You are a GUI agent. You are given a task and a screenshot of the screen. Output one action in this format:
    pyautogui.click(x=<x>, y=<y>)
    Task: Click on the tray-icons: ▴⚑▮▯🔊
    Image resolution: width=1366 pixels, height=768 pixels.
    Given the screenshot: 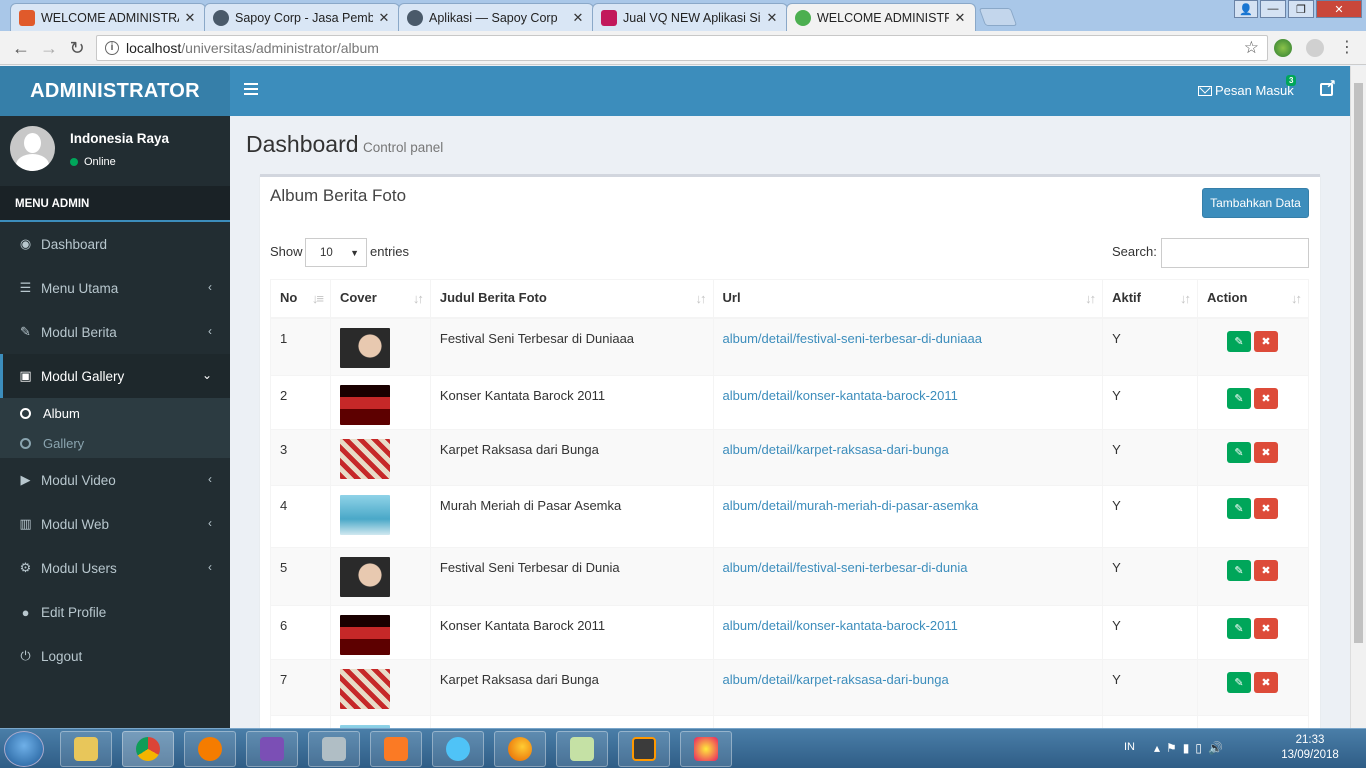 What is the action you would take?
    pyautogui.click(x=1191, y=748)
    